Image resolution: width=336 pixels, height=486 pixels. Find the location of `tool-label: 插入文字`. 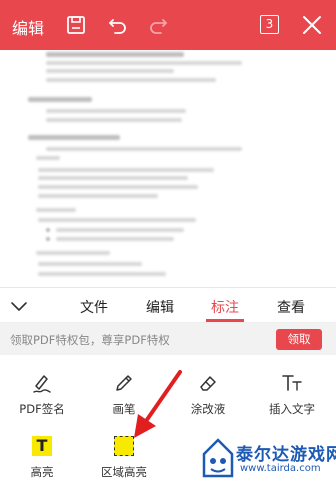

tool-label: 插入文字 is located at coordinates (292, 409).